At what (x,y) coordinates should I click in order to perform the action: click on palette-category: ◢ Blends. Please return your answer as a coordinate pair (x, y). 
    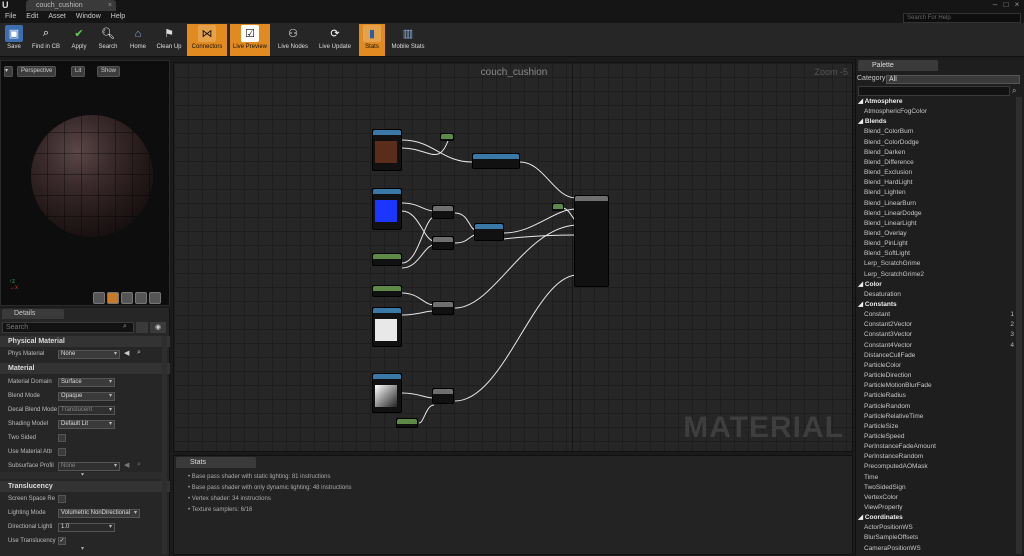
    Looking at the image, I should click on (933, 122).